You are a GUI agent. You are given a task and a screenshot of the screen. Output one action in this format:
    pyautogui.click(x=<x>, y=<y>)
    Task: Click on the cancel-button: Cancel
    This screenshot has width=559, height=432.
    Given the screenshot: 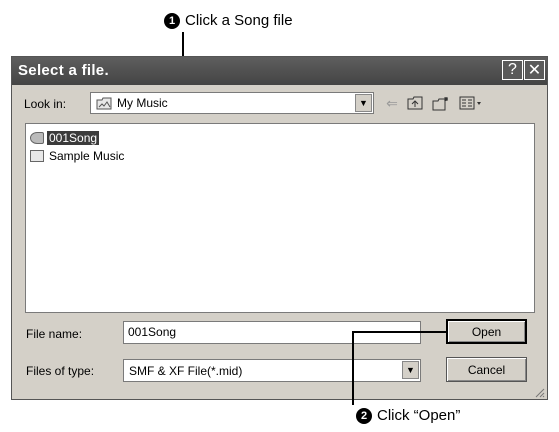 What is the action you would take?
    pyautogui.click(x=486, y=369)
    